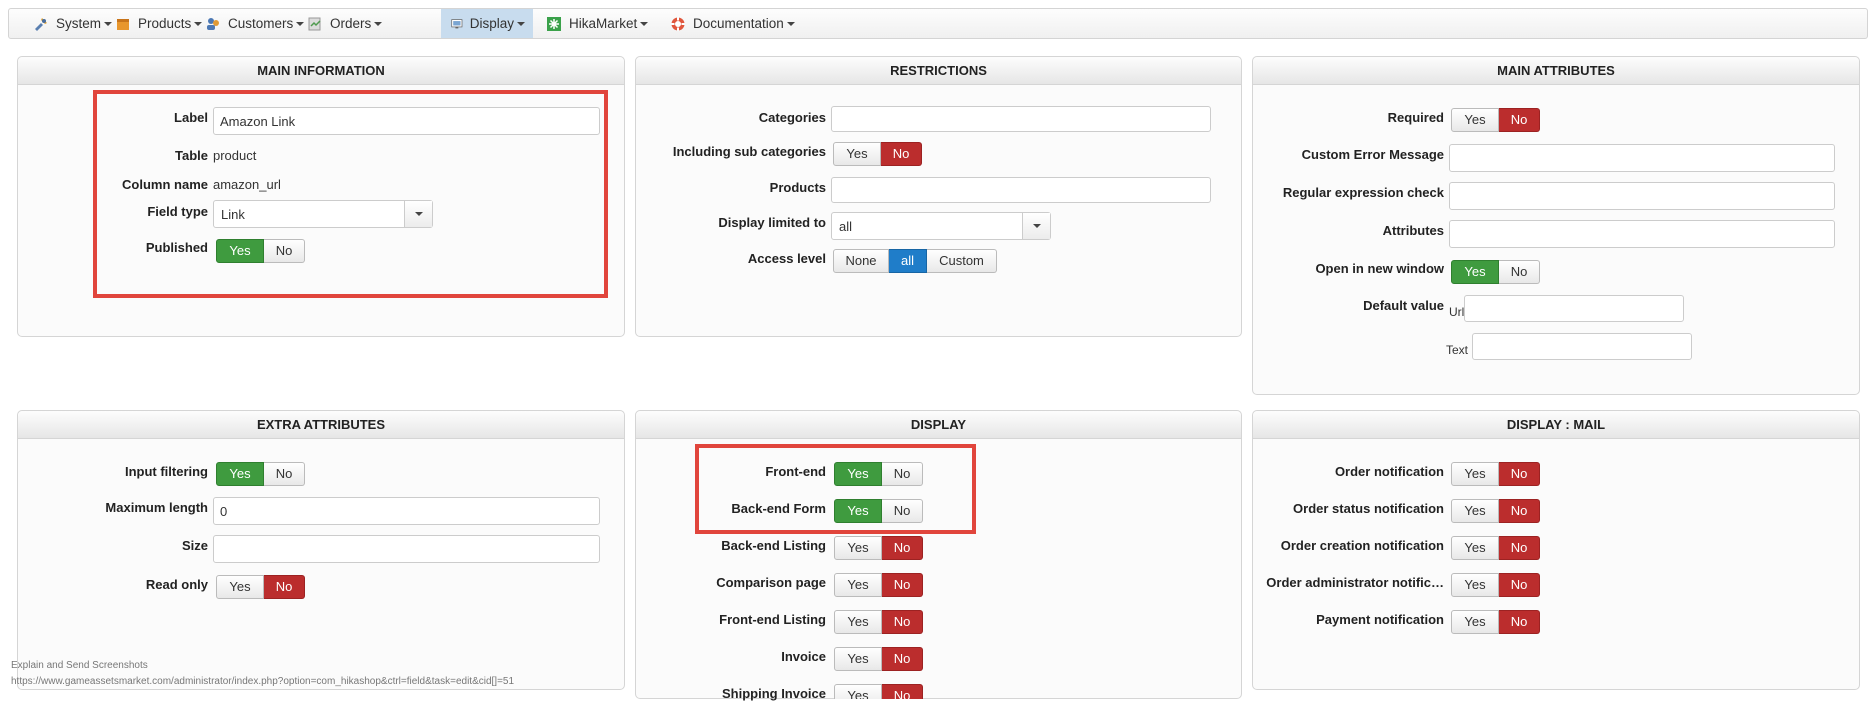 The width and height of the screenshot is (1868, 701). What do you see at coordinates (1475, 474) in the screenshot?
I see `order-notification-yes-button: Yes` at bounding box center [1475, 474].